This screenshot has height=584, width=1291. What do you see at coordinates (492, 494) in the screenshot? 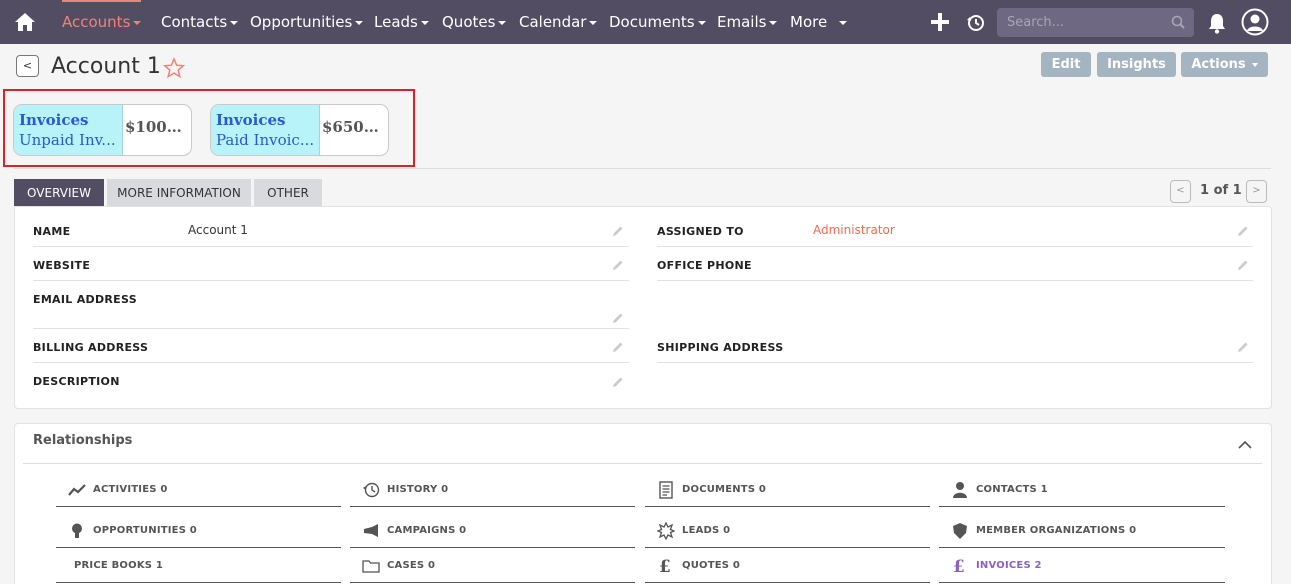
I see `relationship-history: HISTORY 0` at bounding box center [492, 494].